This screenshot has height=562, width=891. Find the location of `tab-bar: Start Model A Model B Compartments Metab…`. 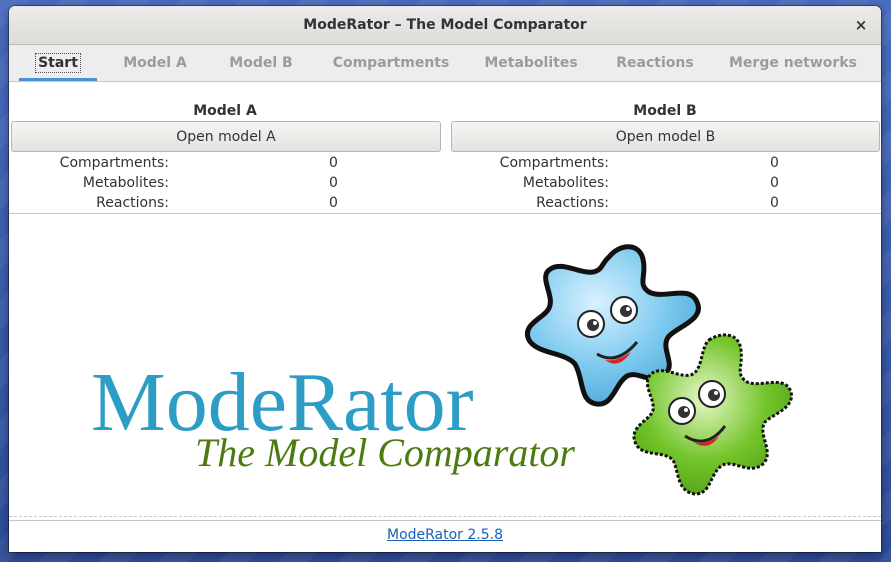

tab-bar: Start Model A Model B Compartments Metab… is located at coordinates (445, 63).